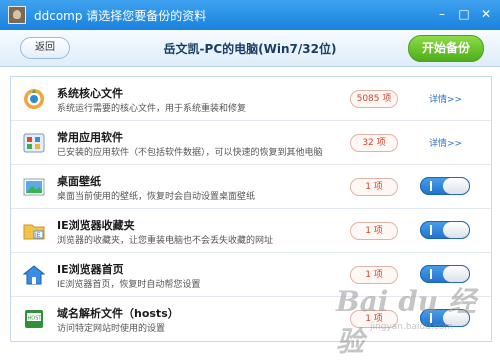 The width and height of the screenshot is (500, 360). What do you see at coordinates (464, 14) in the screenshot?
I see `maximize-icon: □` at bounding box center [464, 14].